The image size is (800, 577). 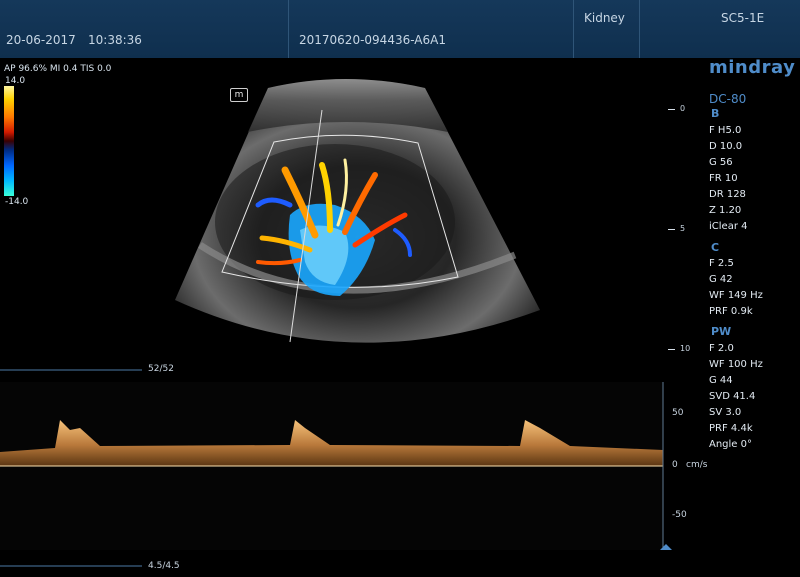 I want to click on pw-param: G 44, so click(x=721, y=380).